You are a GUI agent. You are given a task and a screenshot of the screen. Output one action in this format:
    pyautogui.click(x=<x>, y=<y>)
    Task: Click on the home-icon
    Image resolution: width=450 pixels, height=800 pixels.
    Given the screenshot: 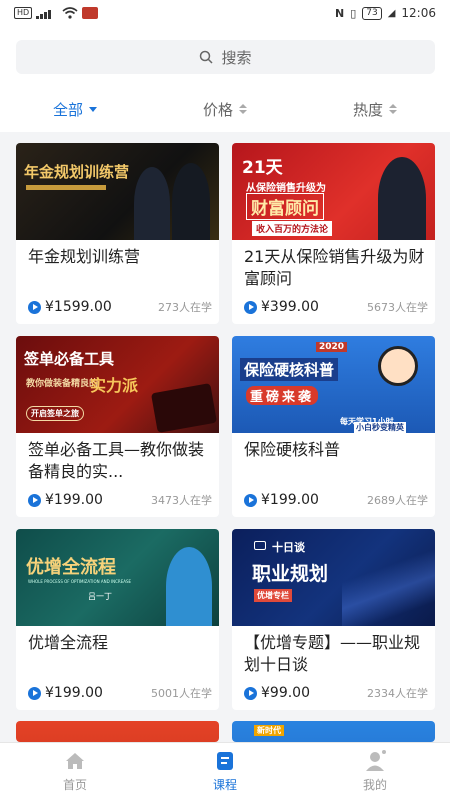 What is the action you would take?
    pyautogui.click(x=75, y=761)
    